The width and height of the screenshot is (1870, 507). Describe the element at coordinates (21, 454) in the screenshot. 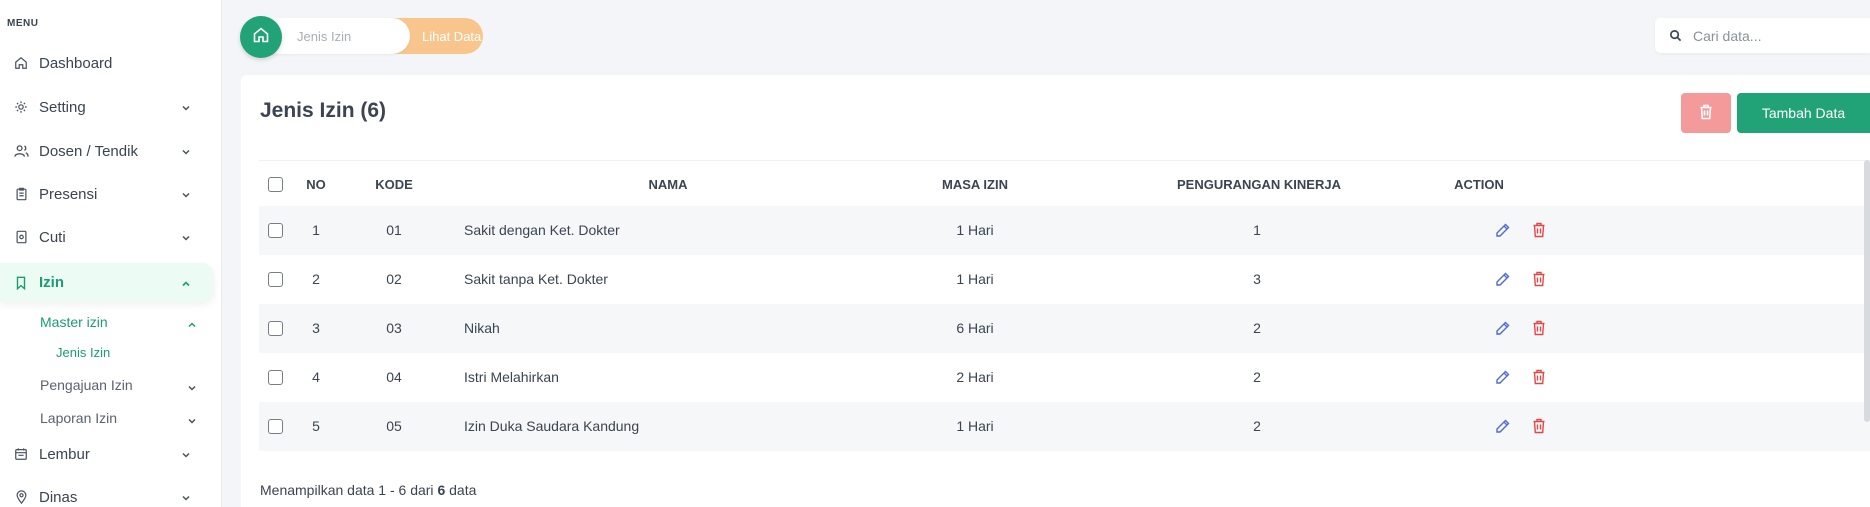

I see `calendar-icon` at that location.